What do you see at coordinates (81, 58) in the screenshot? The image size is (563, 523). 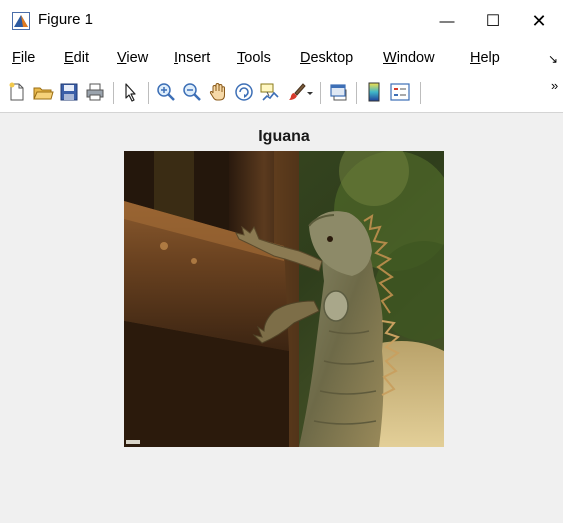 I see `menu-edit-label: dit` at bounding box center [81, 58].